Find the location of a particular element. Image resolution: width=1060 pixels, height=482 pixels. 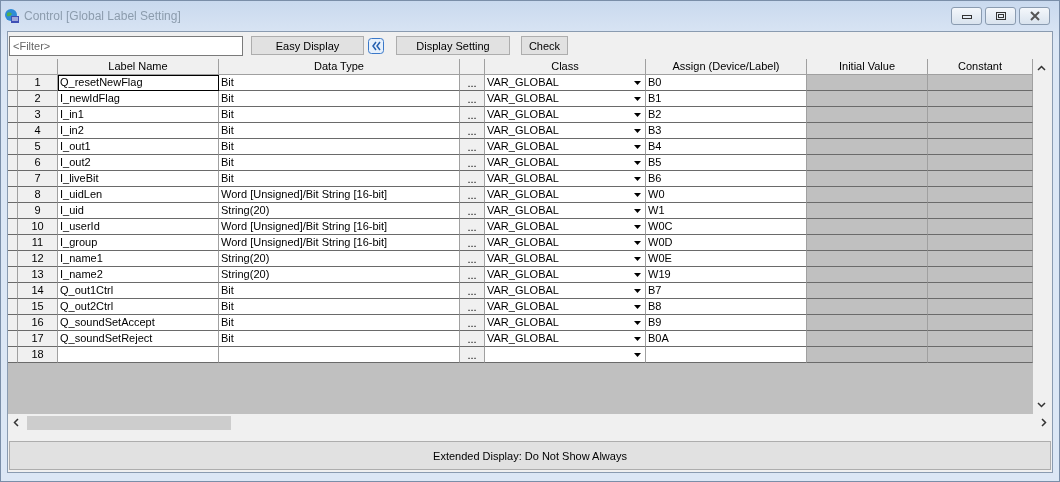

table-cell: Q_out2Ctrl is located at coordinates (138, 307).